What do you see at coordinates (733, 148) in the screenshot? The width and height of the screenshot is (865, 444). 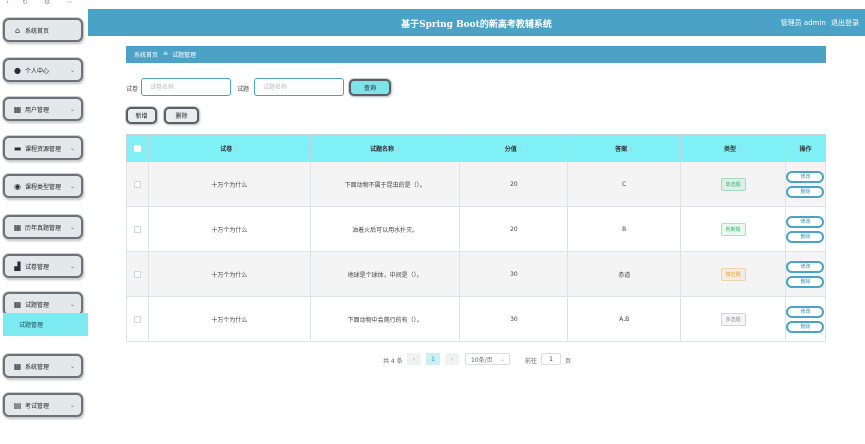 I see `column-header-type: 类型 ⇕` at bounding box center [733, 148].